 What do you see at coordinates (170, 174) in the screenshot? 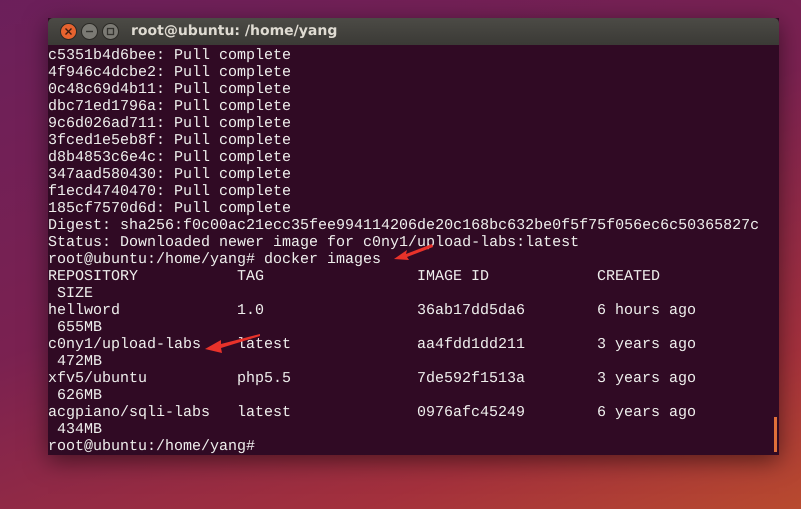
I see `output-line: 347aad580430: Pull complete` at bounding box center [170, 174].